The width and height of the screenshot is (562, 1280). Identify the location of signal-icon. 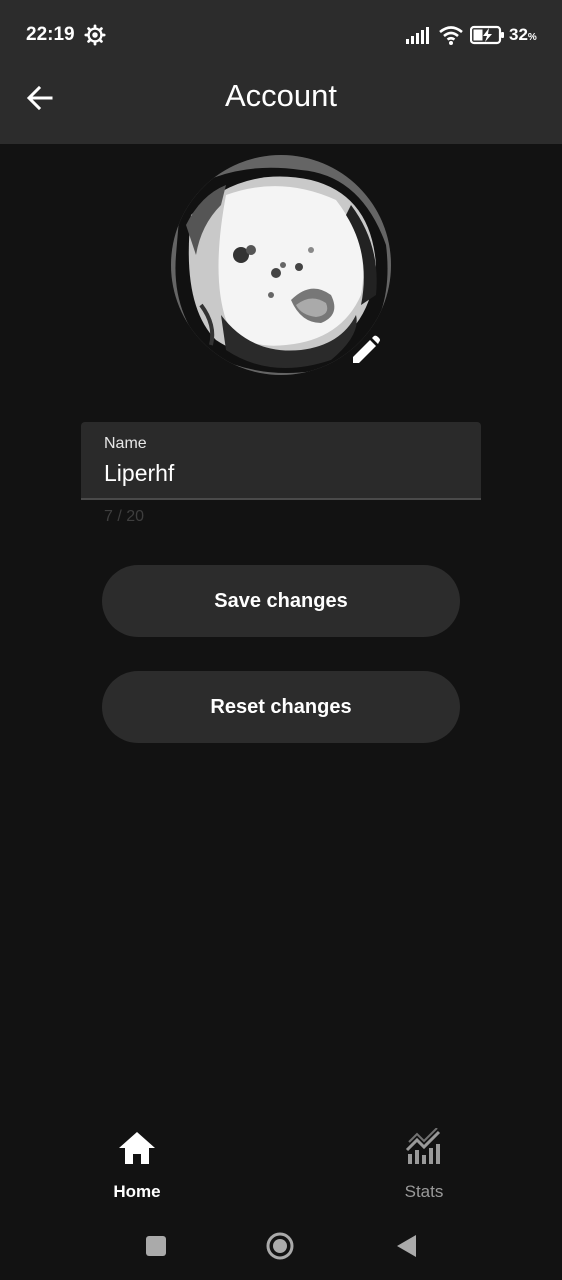
(417, 35).